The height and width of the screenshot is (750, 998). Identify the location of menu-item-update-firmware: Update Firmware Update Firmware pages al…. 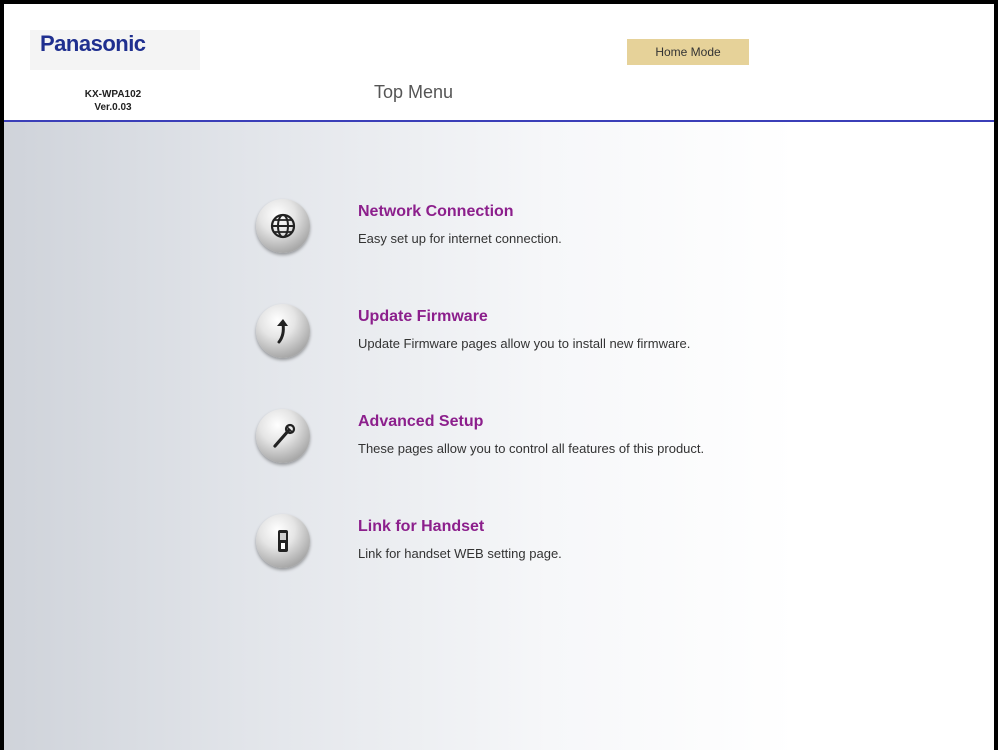
(604, 339).